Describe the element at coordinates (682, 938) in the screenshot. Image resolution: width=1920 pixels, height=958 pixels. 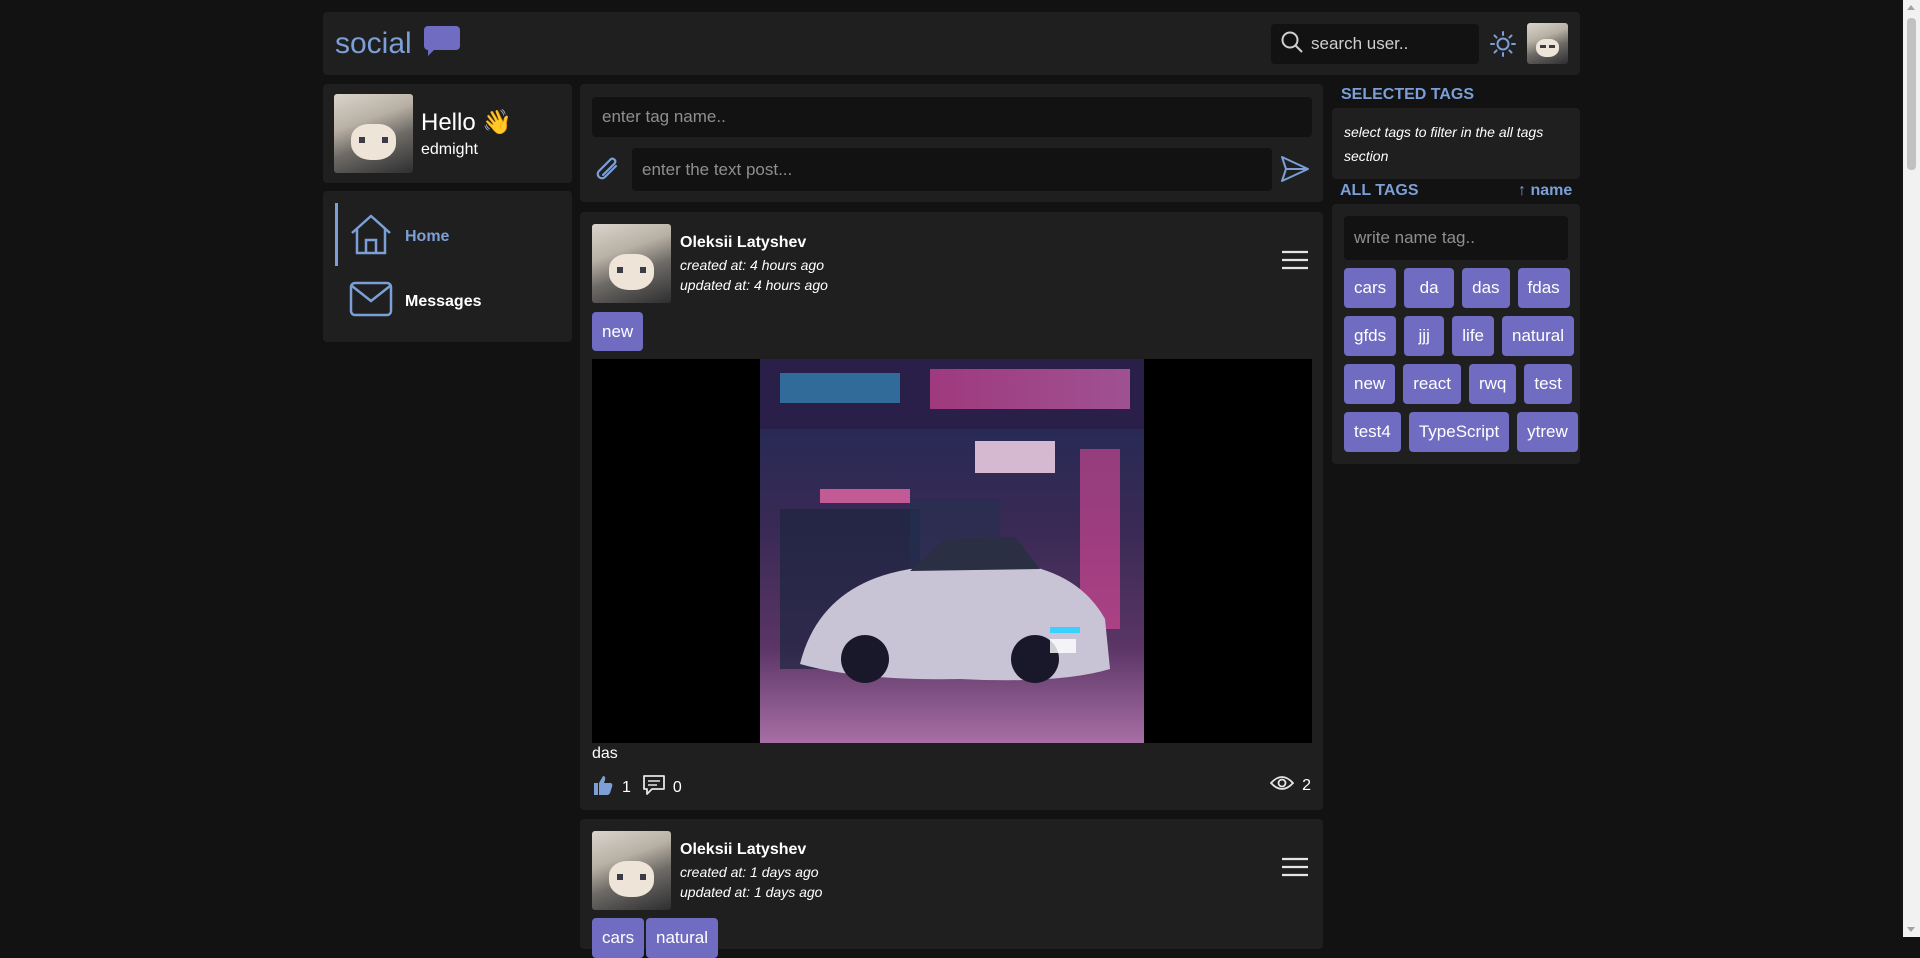
I see `post-tag: natural` at that location.